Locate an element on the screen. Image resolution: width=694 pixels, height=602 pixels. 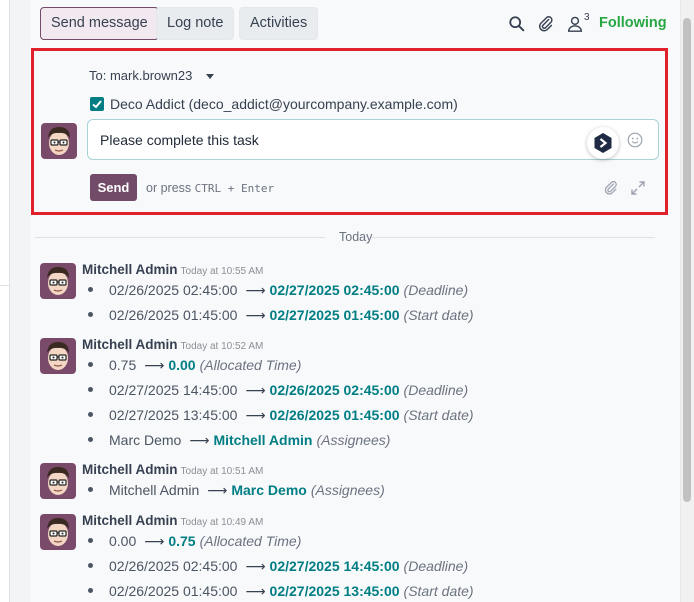
old-value: 0.75 is located at coordinates (123, 365).